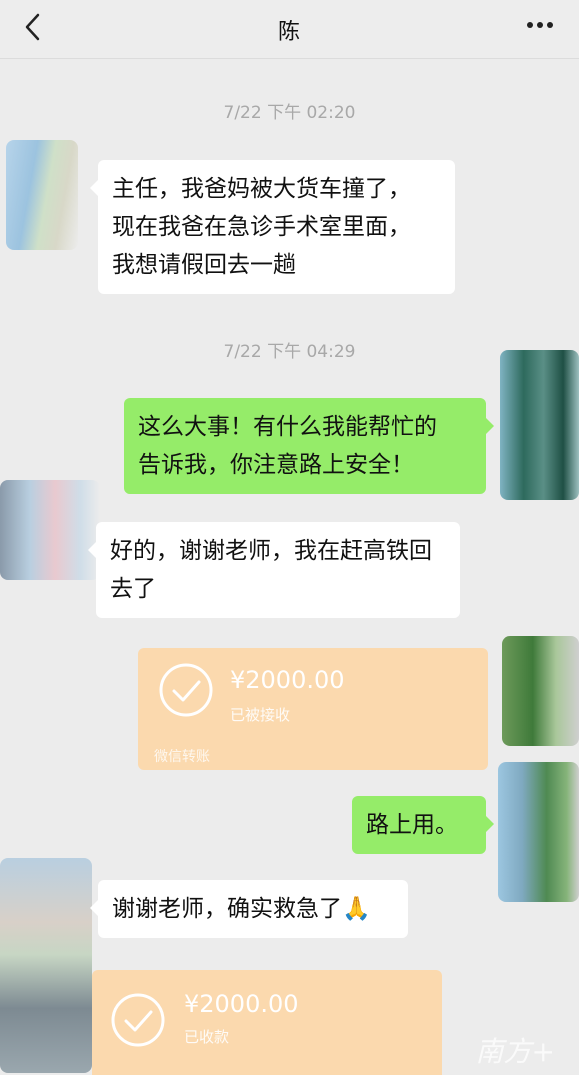 This screenshot has height=1075, width=579. Describe the element at coordinates (276, 465) in the screenshot. I see `message-line: 告诉我，你注意路上安全！` at that location.